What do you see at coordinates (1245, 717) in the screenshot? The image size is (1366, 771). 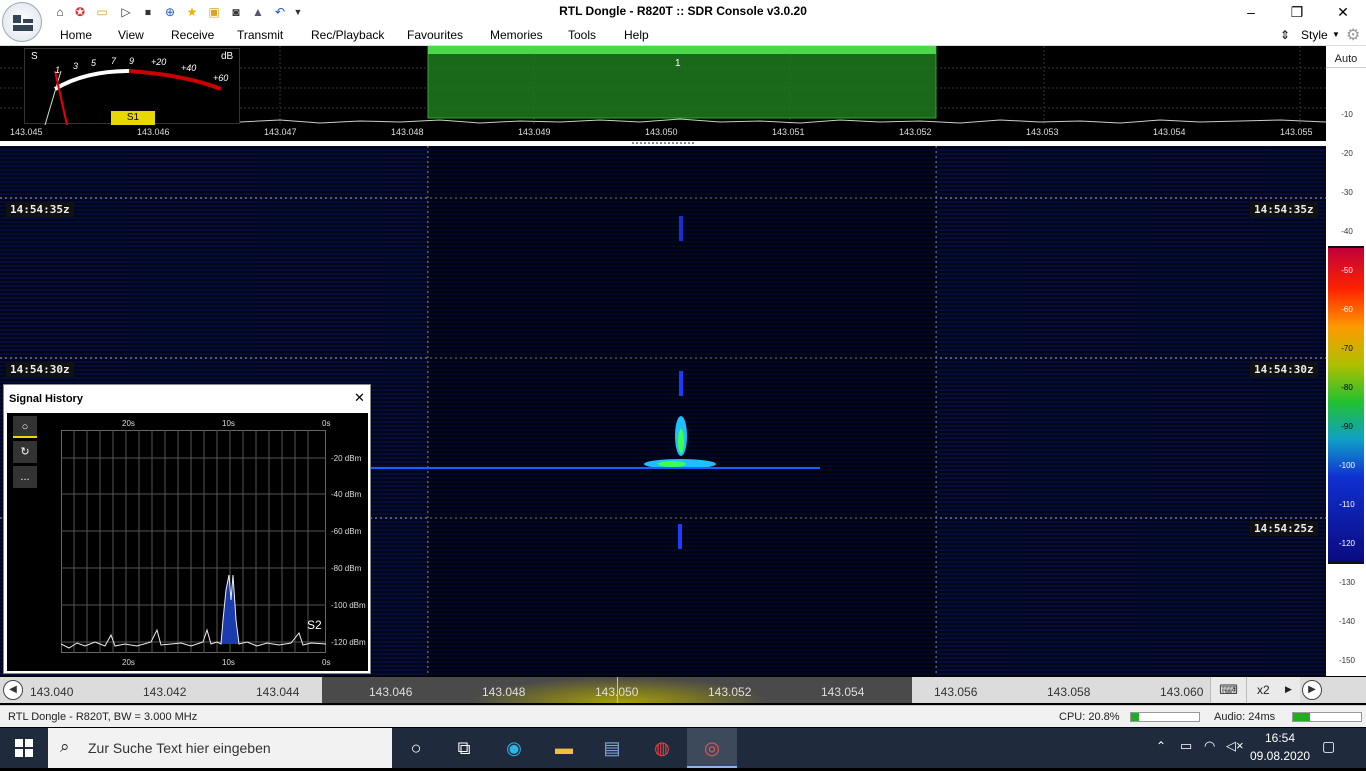 I see `audio-status: Audio: 24ms` at bounding box center [1245, 717].